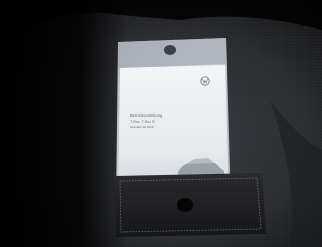 Image resolution: width=322 pixels, height=247 pixels. What do you see at coordinates (185, 205) in the screenshot?
I see `pocket-hole-icon` at bounding box center [185, 205].